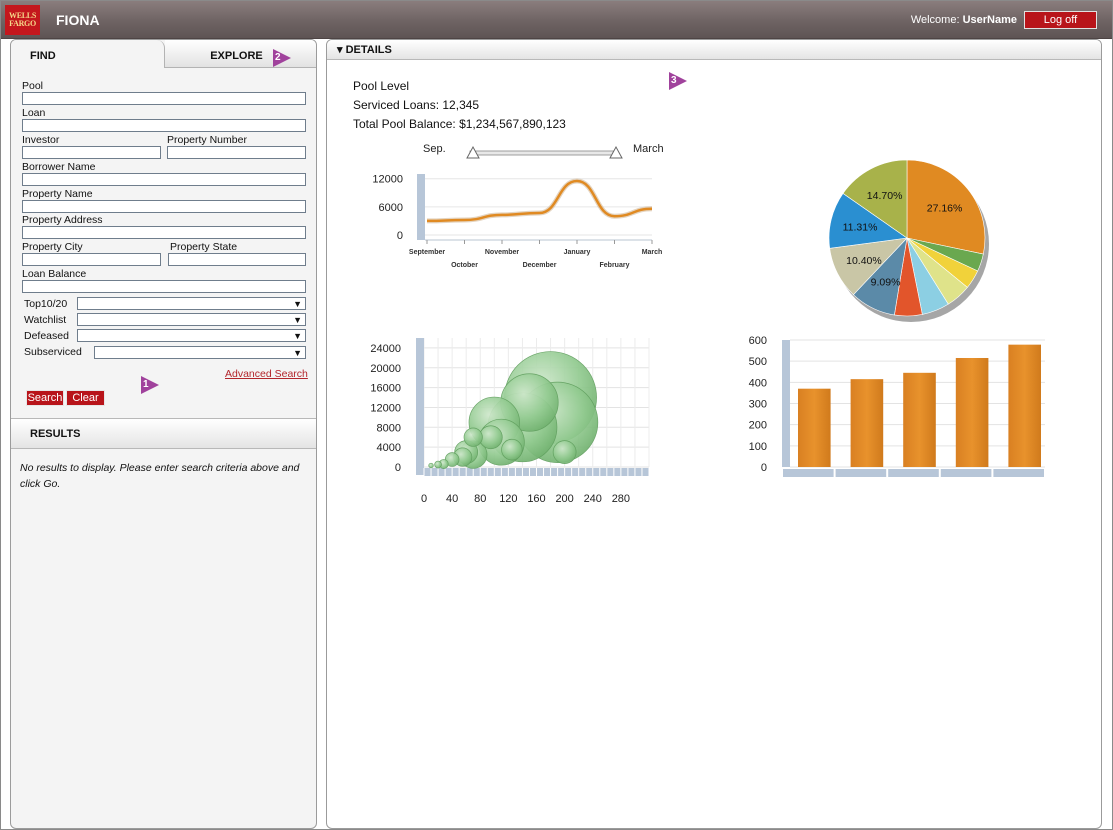 This screenshot has width=1113, height=830. What do you see at coordinates (540, 265) in the screenshot?
I see `x-tick-label: December` at bounding box center [540, 265].